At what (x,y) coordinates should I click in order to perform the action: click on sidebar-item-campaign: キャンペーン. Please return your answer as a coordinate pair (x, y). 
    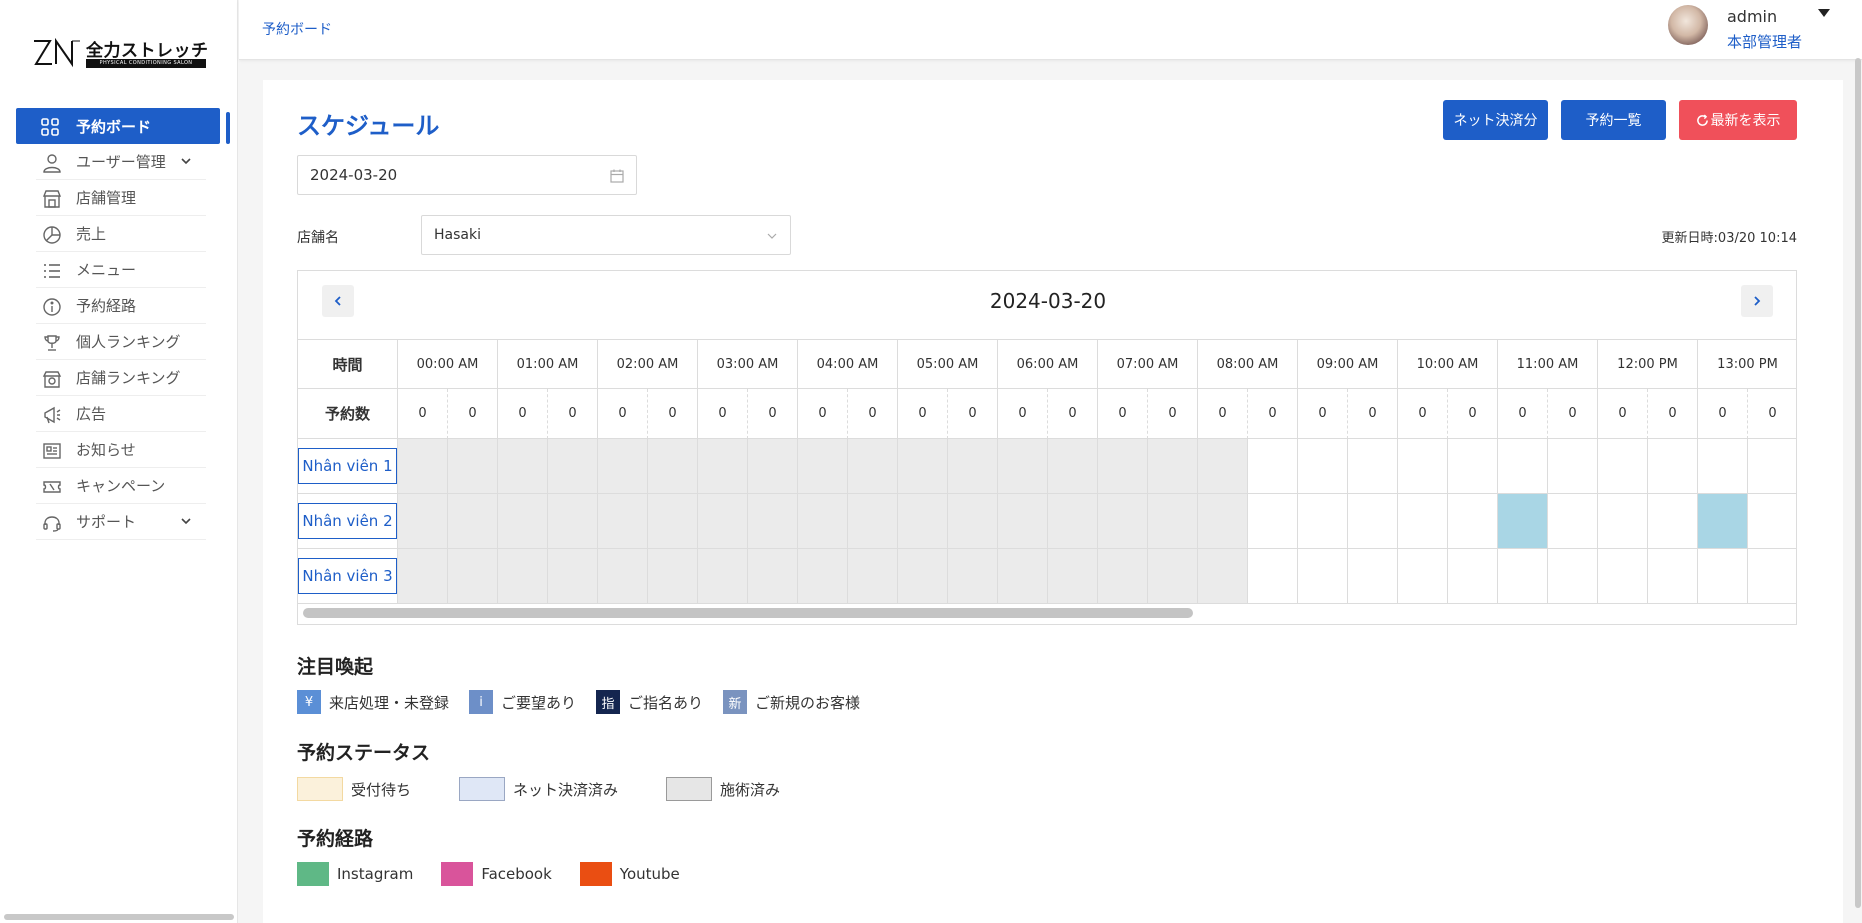
    Looking at the image, I should click on (121, 486).